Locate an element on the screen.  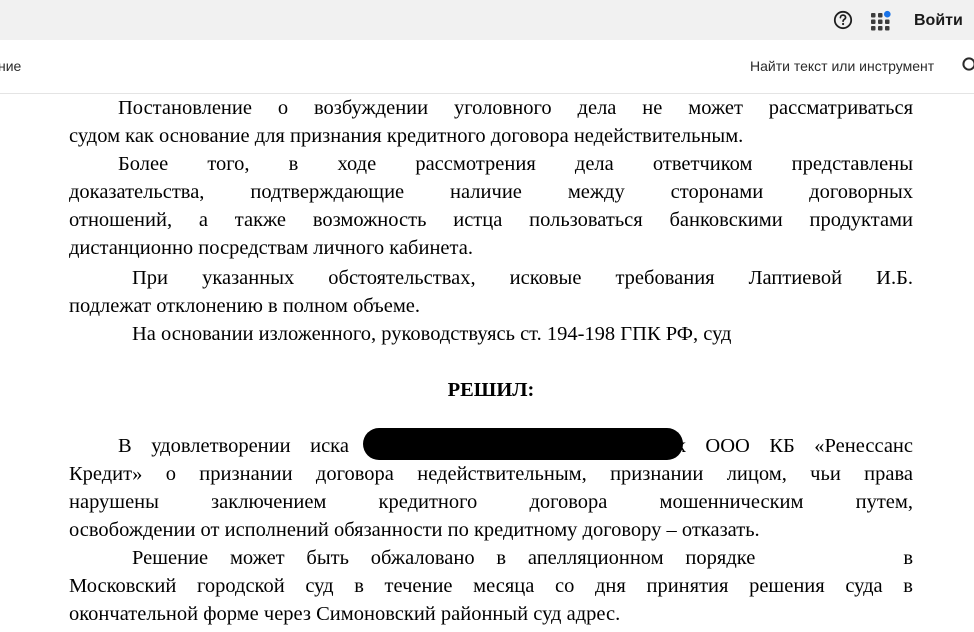
text-fragment: В удовлетворении иска is located at coordinates (233, 446).